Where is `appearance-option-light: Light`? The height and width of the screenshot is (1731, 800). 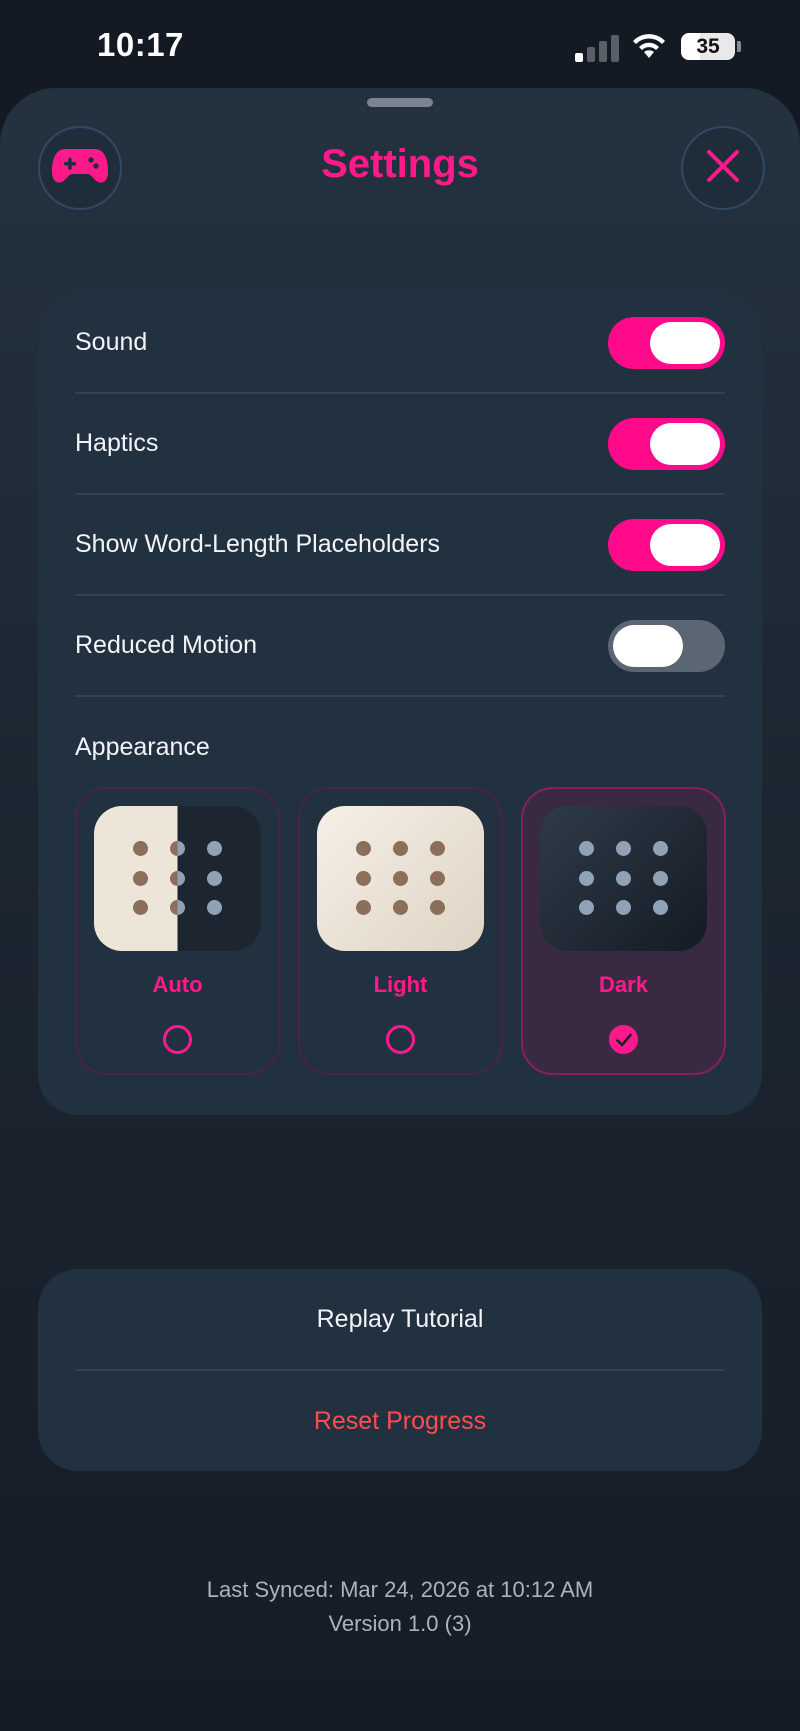
appearance-option-light: Light is located at coordinates (400, 931).